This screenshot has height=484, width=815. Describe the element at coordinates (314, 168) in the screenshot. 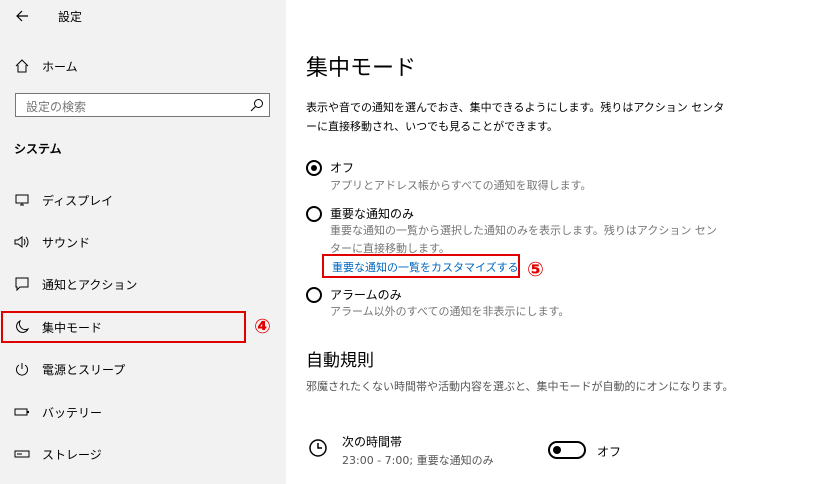

I see `radio-off` at that location.